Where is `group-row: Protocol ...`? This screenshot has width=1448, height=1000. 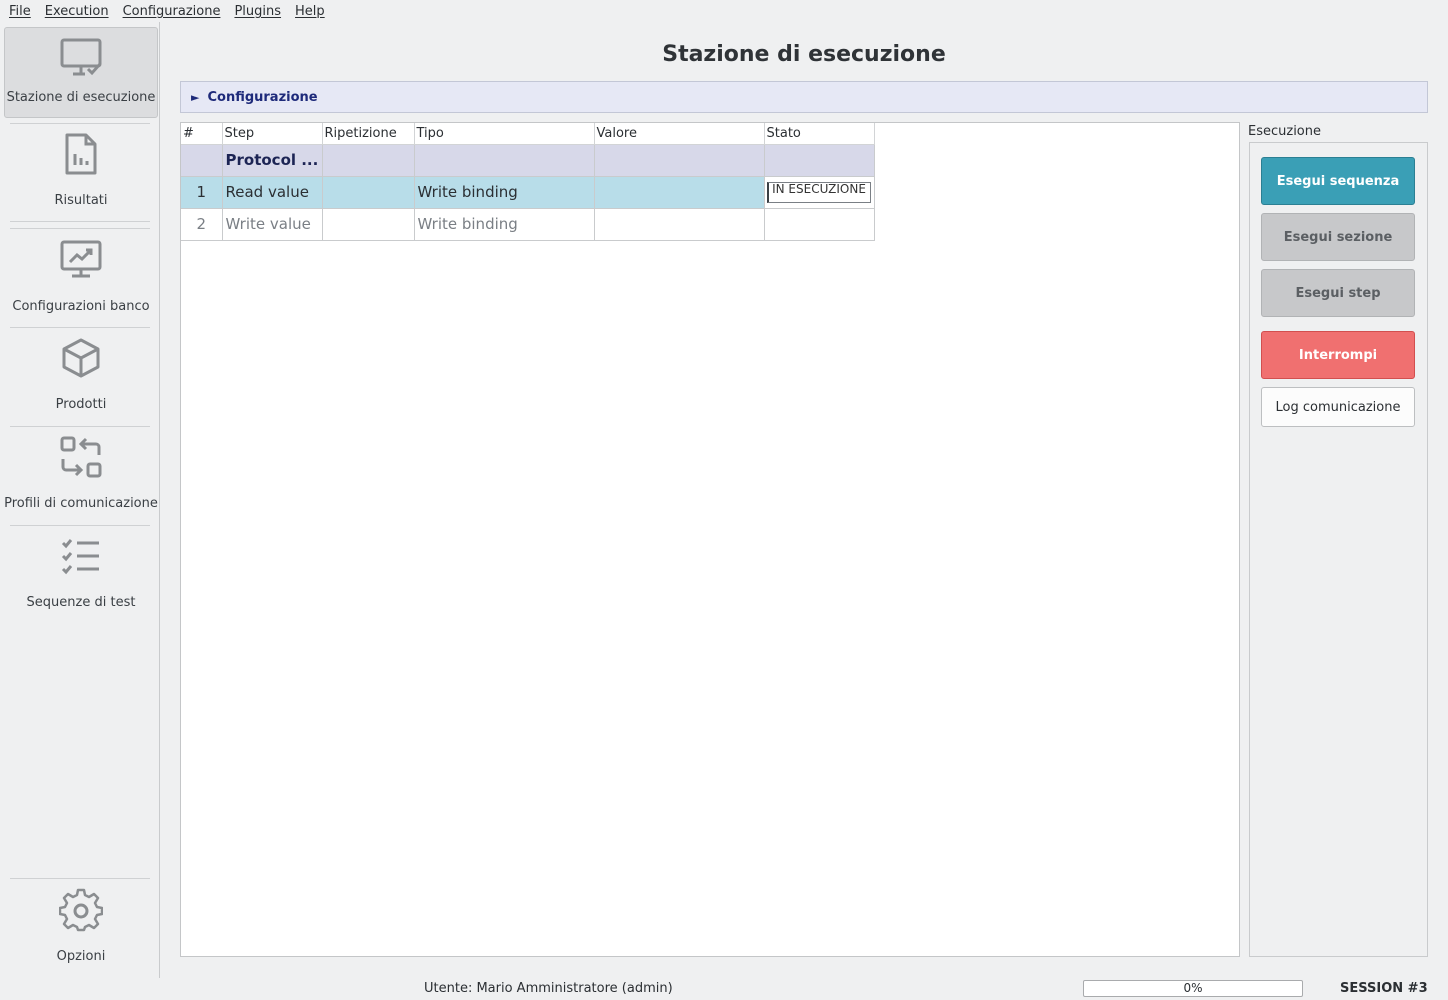 group-row: Protocol ... is located at coordinates (528, 160).